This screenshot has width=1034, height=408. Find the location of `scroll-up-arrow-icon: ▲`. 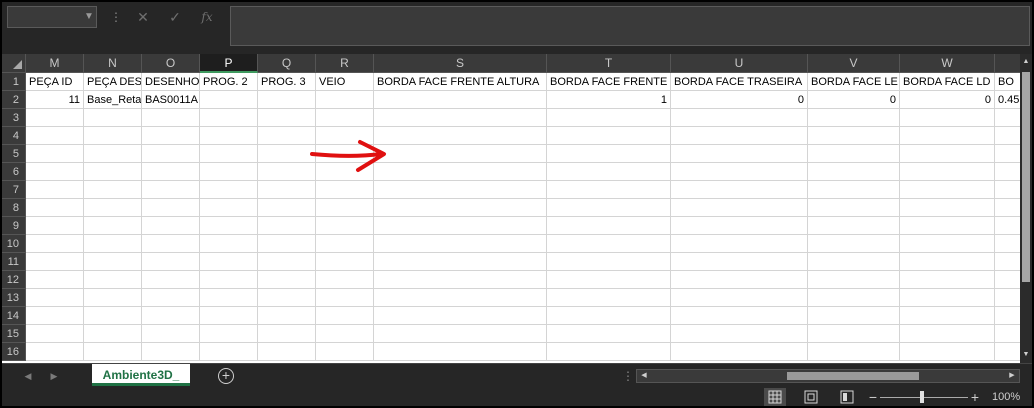

scroll-up-arrow-icon: ▲ is located at coordinates (1026, 62).